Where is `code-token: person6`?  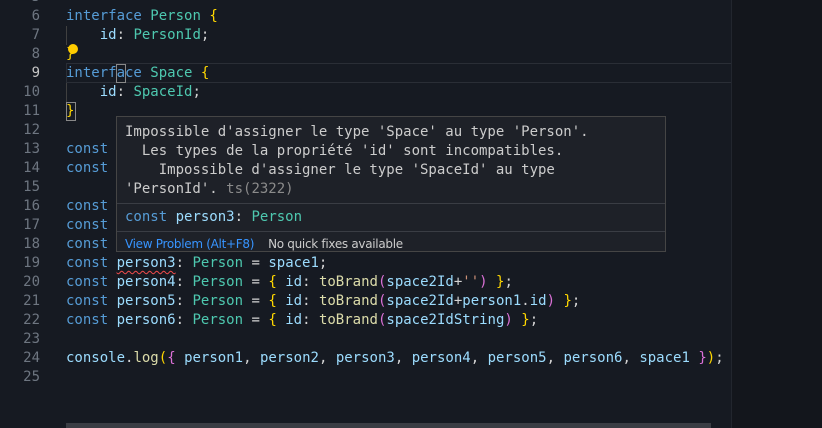
code-token: person6 is located at coordinates (146, 320).